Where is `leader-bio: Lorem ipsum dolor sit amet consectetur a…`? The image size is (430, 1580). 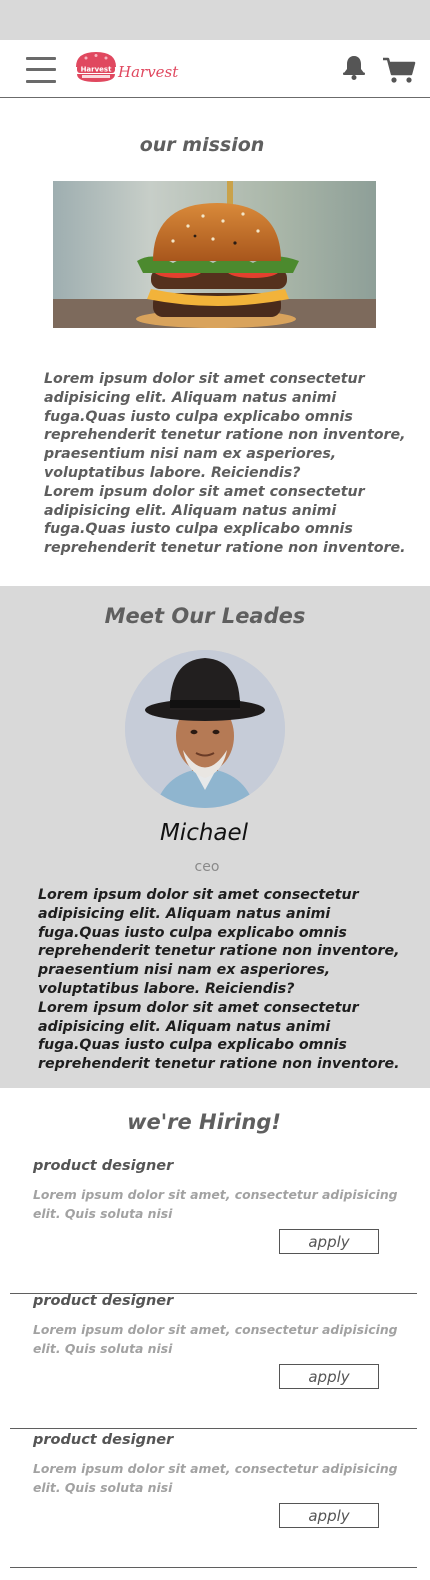
leader-bio: Lorem ipsum dolor sit amet consectetur a… is located at coordinates (219, 980).